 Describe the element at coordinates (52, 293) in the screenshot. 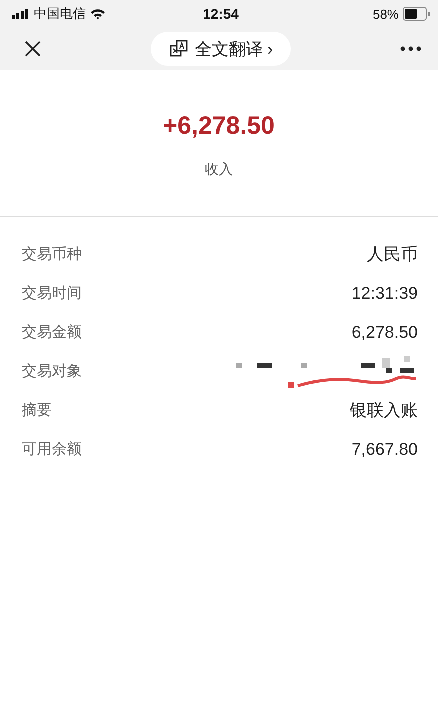

I see `detail-label: 交易时间` at that location.